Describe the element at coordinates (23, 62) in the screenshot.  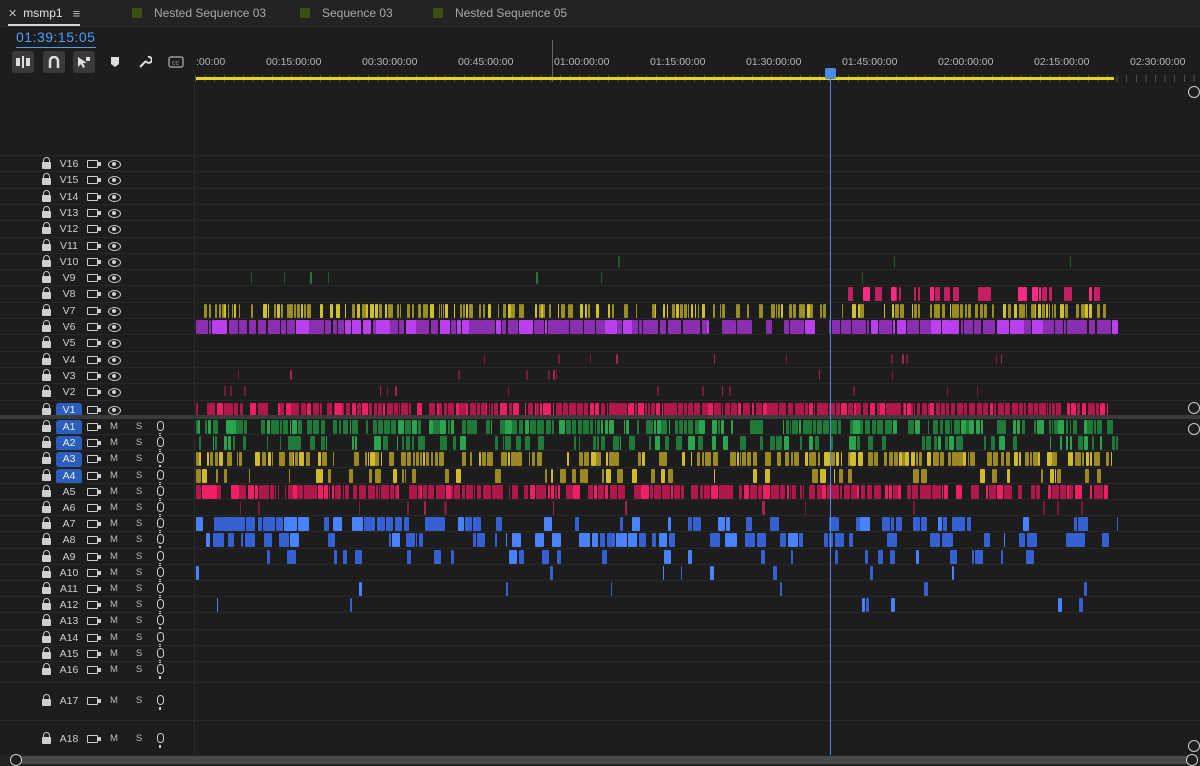
I see `insert-overwrite-button` at that location.